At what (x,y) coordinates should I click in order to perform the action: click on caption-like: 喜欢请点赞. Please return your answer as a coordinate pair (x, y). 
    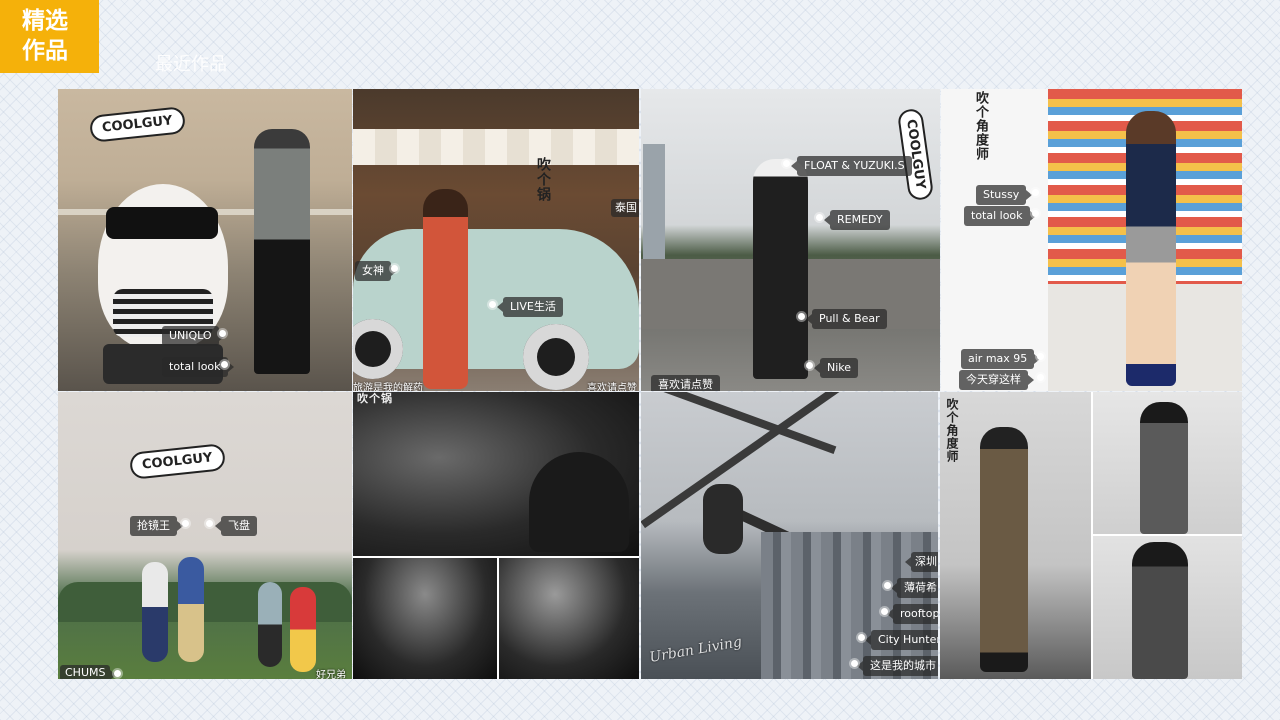
    Looking at the image, I should click on (612, 387).